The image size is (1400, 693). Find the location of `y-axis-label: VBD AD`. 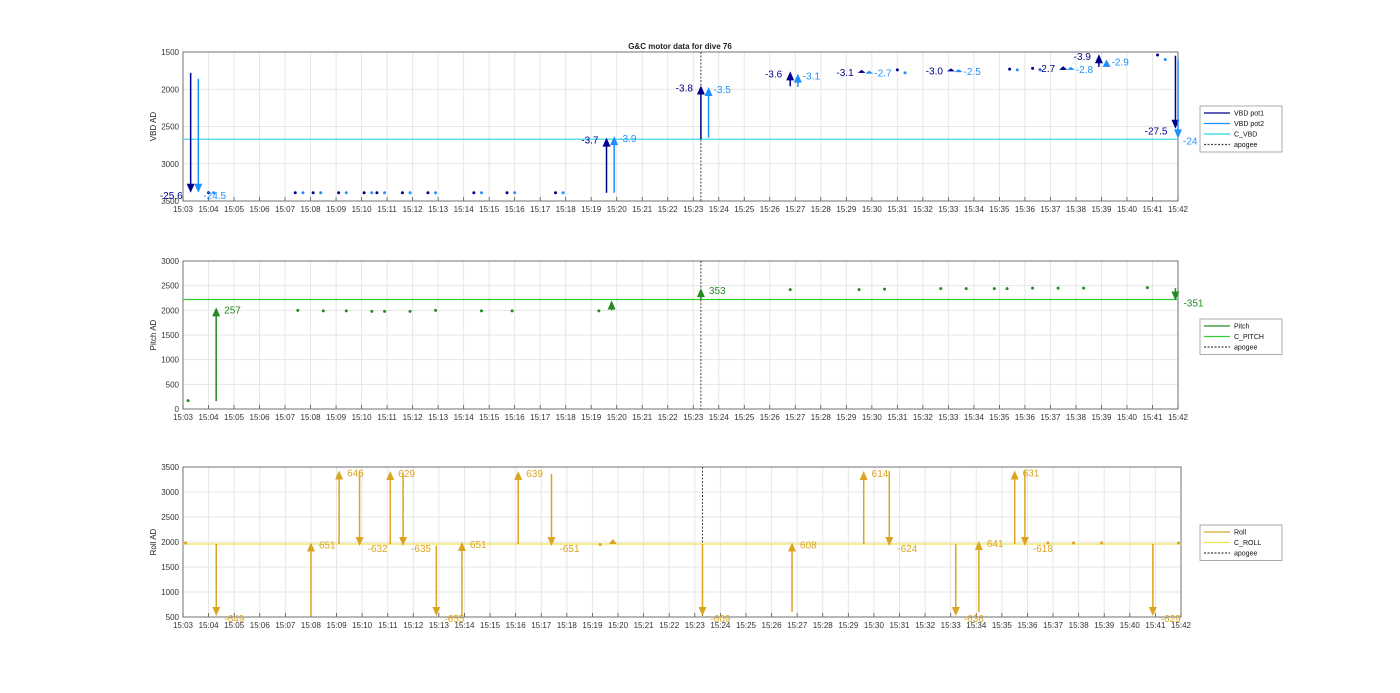

y-axis-label: VBD AD is located at coordinates (153, 127).